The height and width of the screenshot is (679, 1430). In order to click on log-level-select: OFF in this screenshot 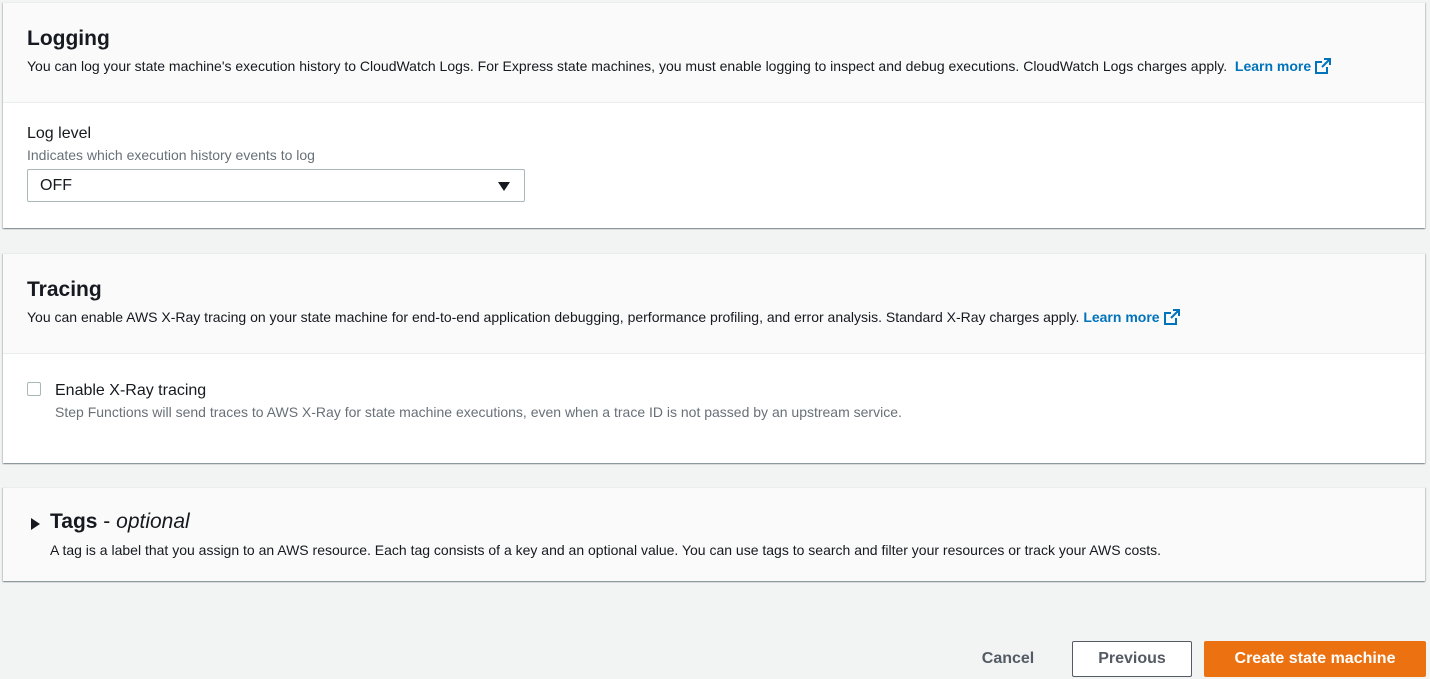, I will do `click(276, 185)`.